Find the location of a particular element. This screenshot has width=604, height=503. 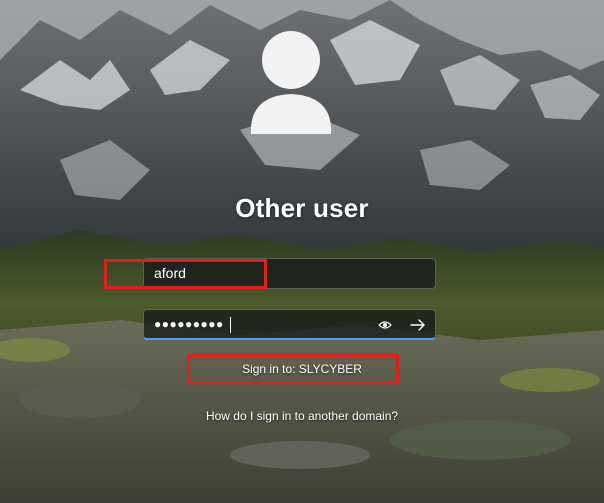

text-caret is located at coordinates (230, 325).